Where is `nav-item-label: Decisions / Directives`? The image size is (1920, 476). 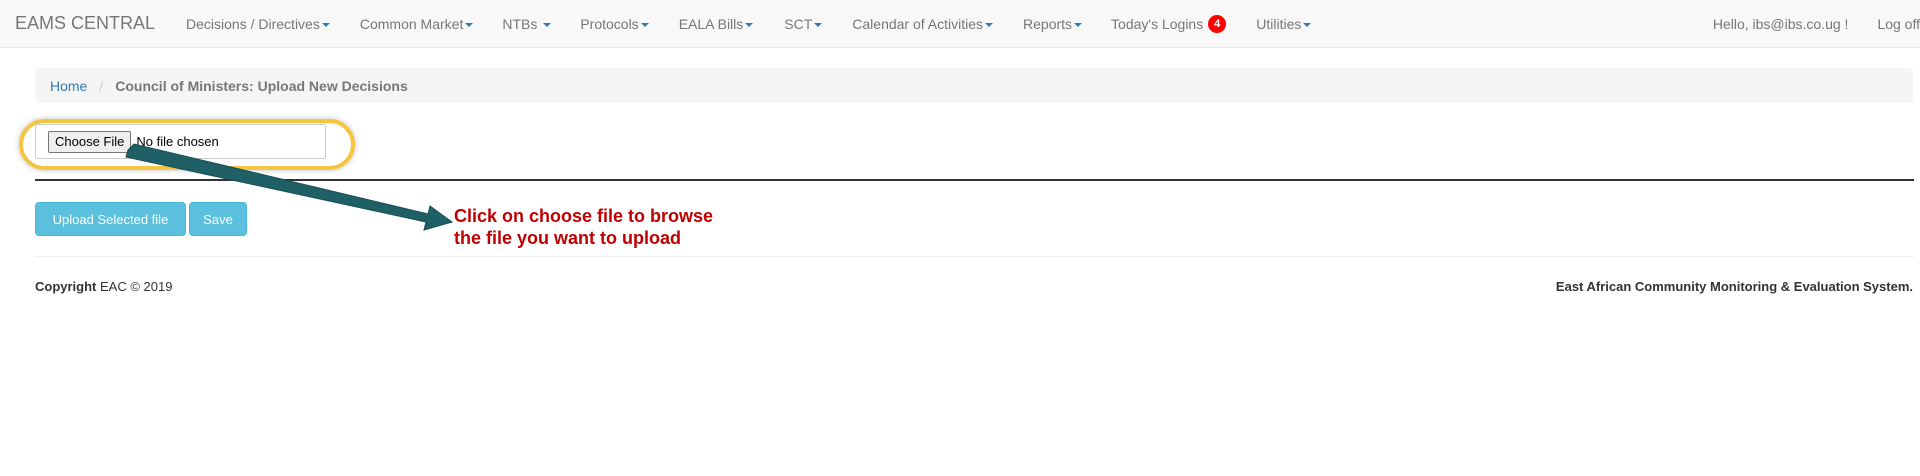
nav-item-label: Decisions / Directives is located at coordinates (253, 23).